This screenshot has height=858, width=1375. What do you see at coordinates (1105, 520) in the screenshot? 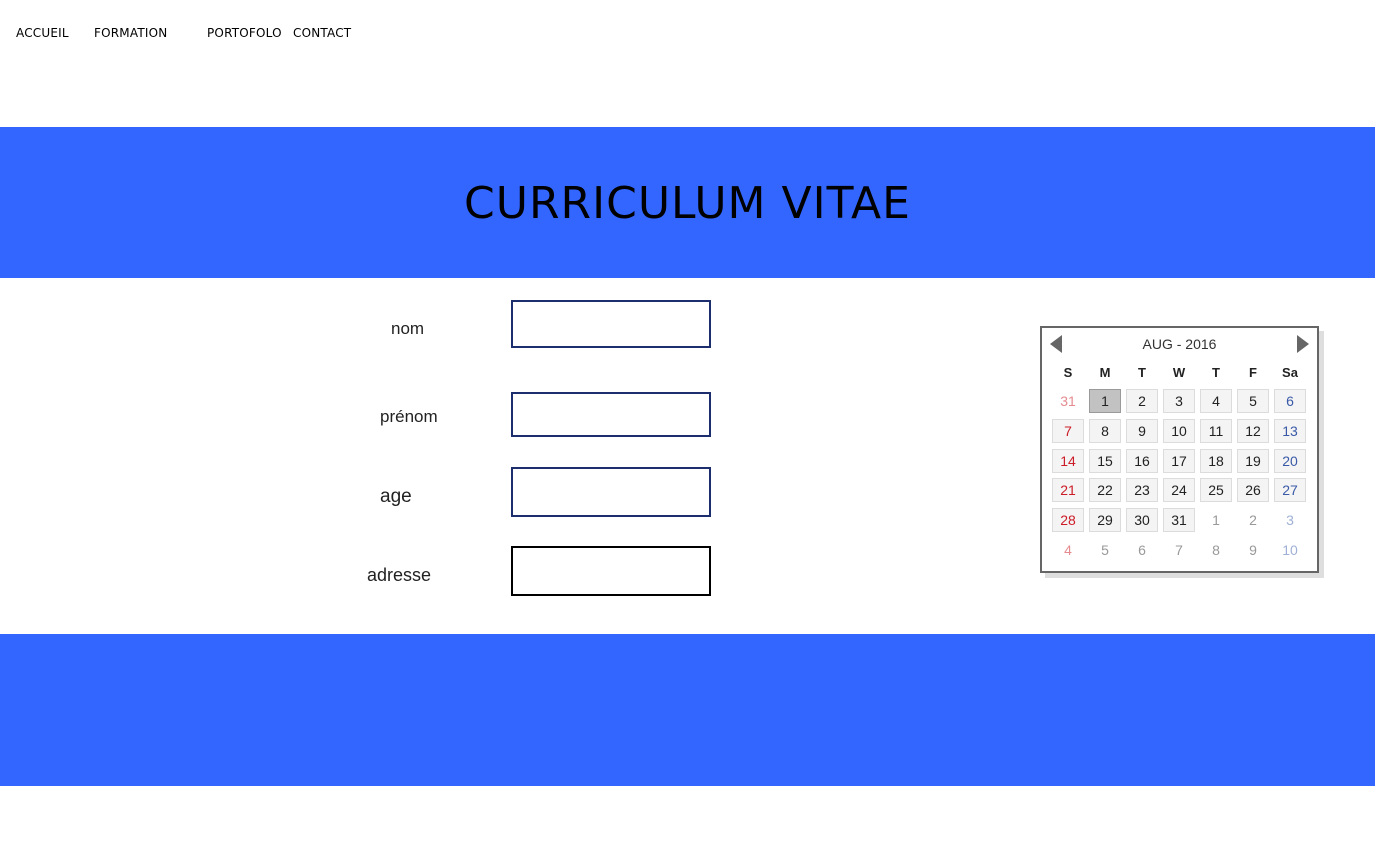
I see `calendar-day: 29` at bounding box center [1105, 520].